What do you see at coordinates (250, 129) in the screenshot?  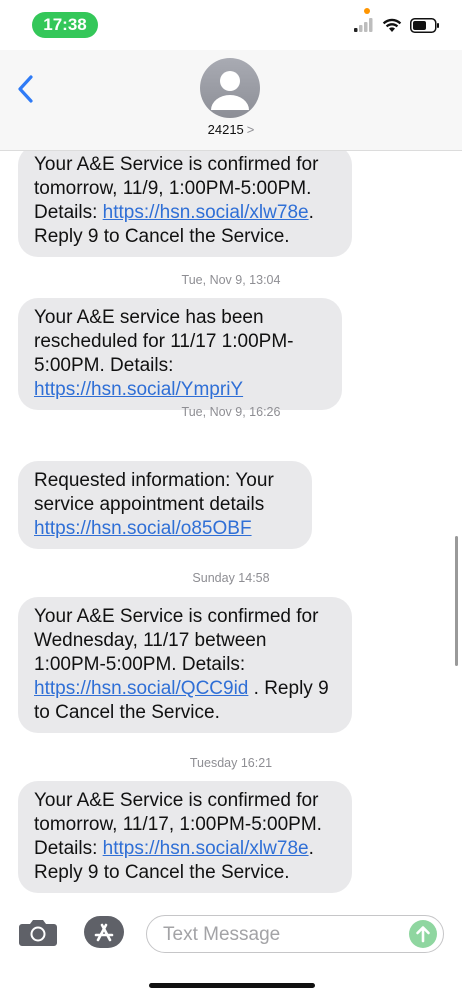 I see `chevron-right-icon: >` at bounding box center [250, 129].